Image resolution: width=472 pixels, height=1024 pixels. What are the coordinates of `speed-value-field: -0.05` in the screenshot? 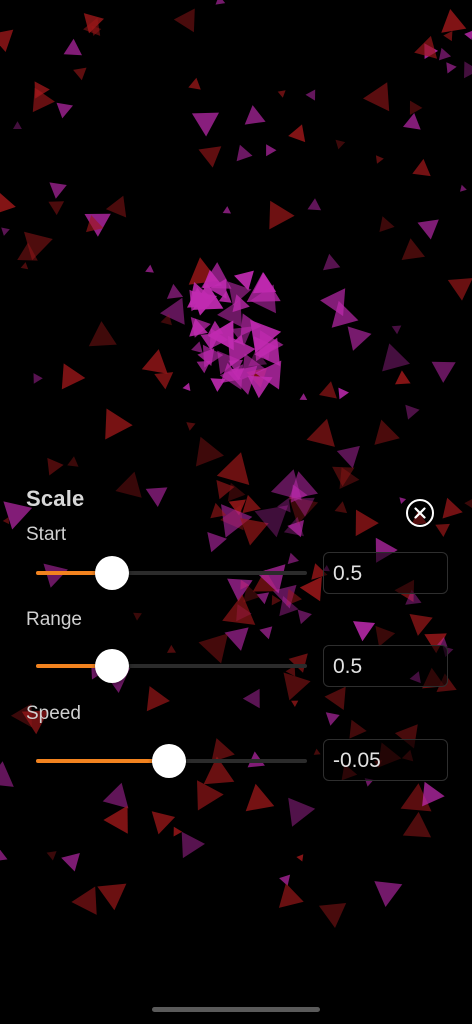 It's located at (385, 760).